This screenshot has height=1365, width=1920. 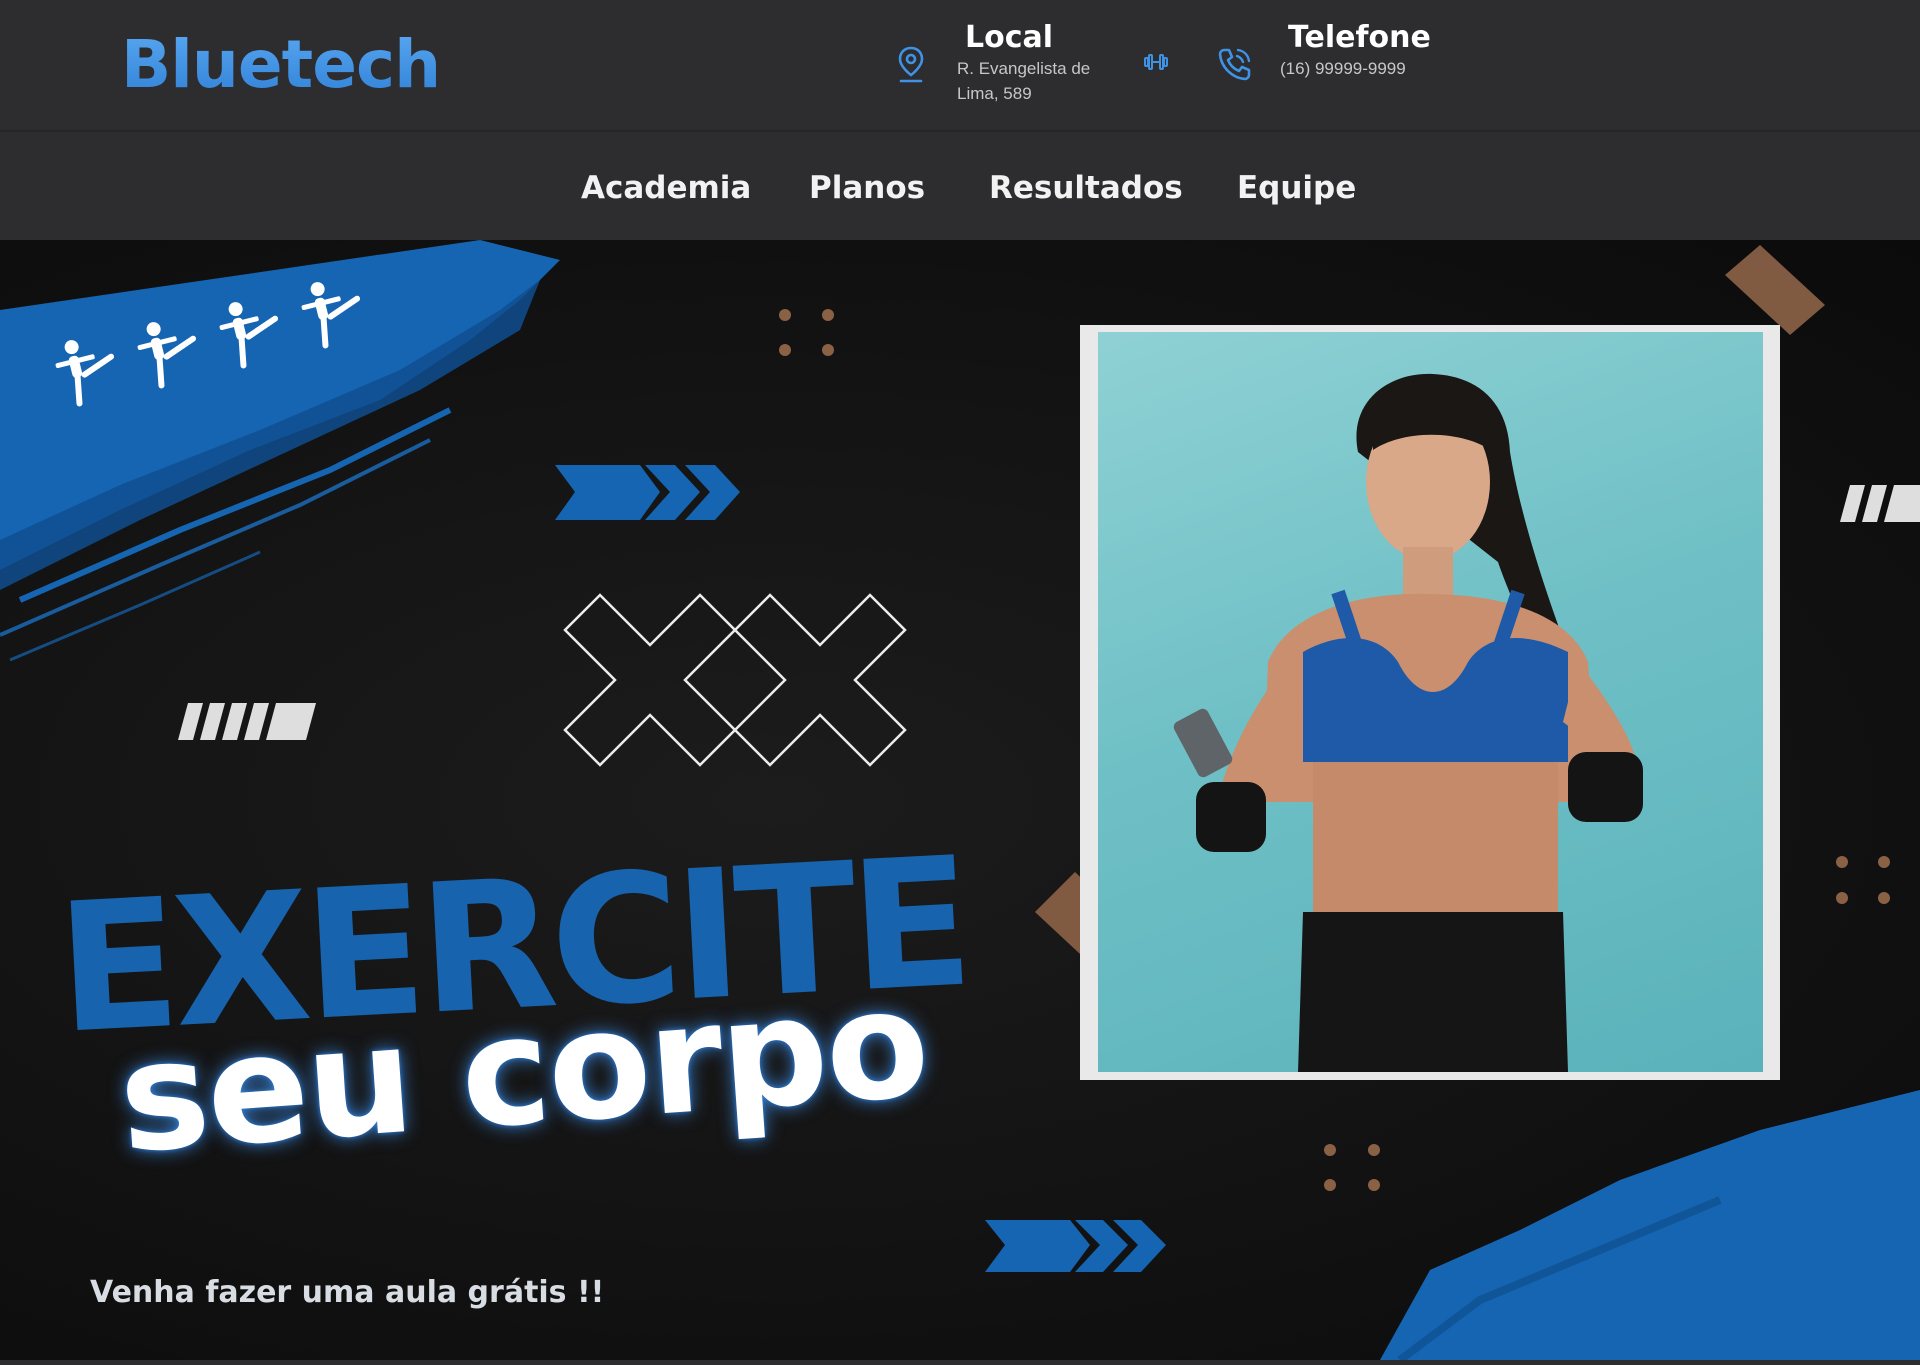 What do you see at coordinates (347, 1292) in the screenshot?
I see `hero-tagline: Venha fazer uma aula grátis !!` at bounding box center [347, 1292].